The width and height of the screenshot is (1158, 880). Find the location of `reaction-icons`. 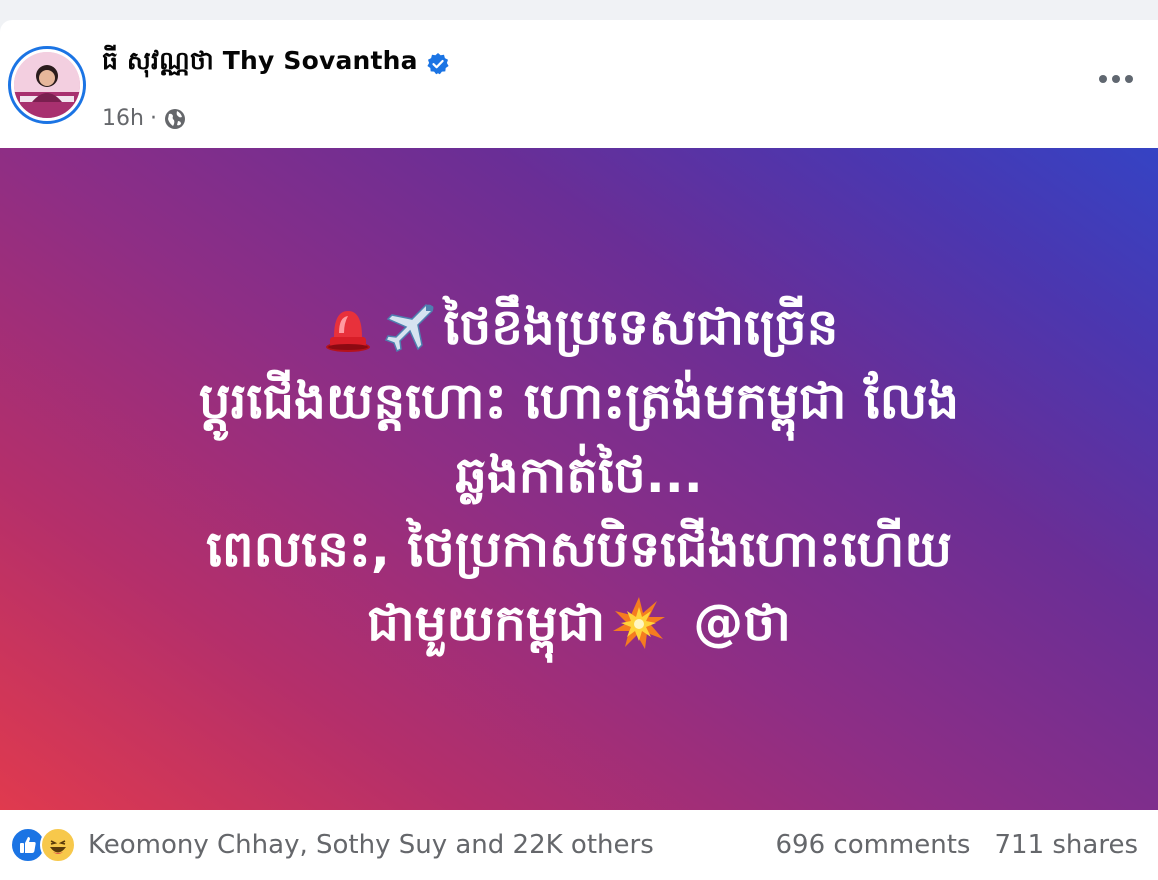

reaction-icons is located at coordinates (43, 845).